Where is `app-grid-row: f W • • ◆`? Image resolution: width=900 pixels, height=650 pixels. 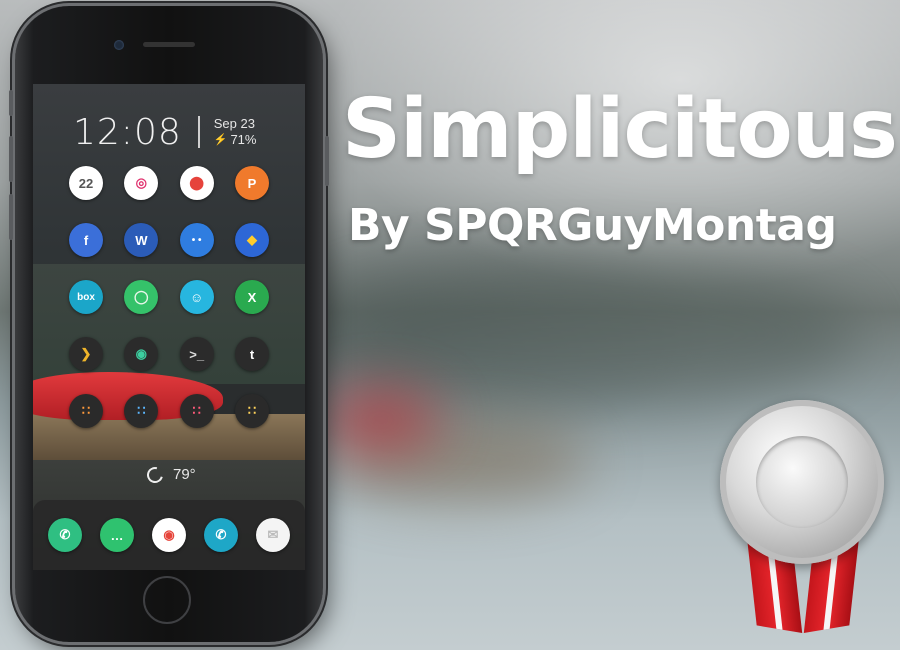 app-grid-row: f W • • ◆ is located at coordinates (169, 240).